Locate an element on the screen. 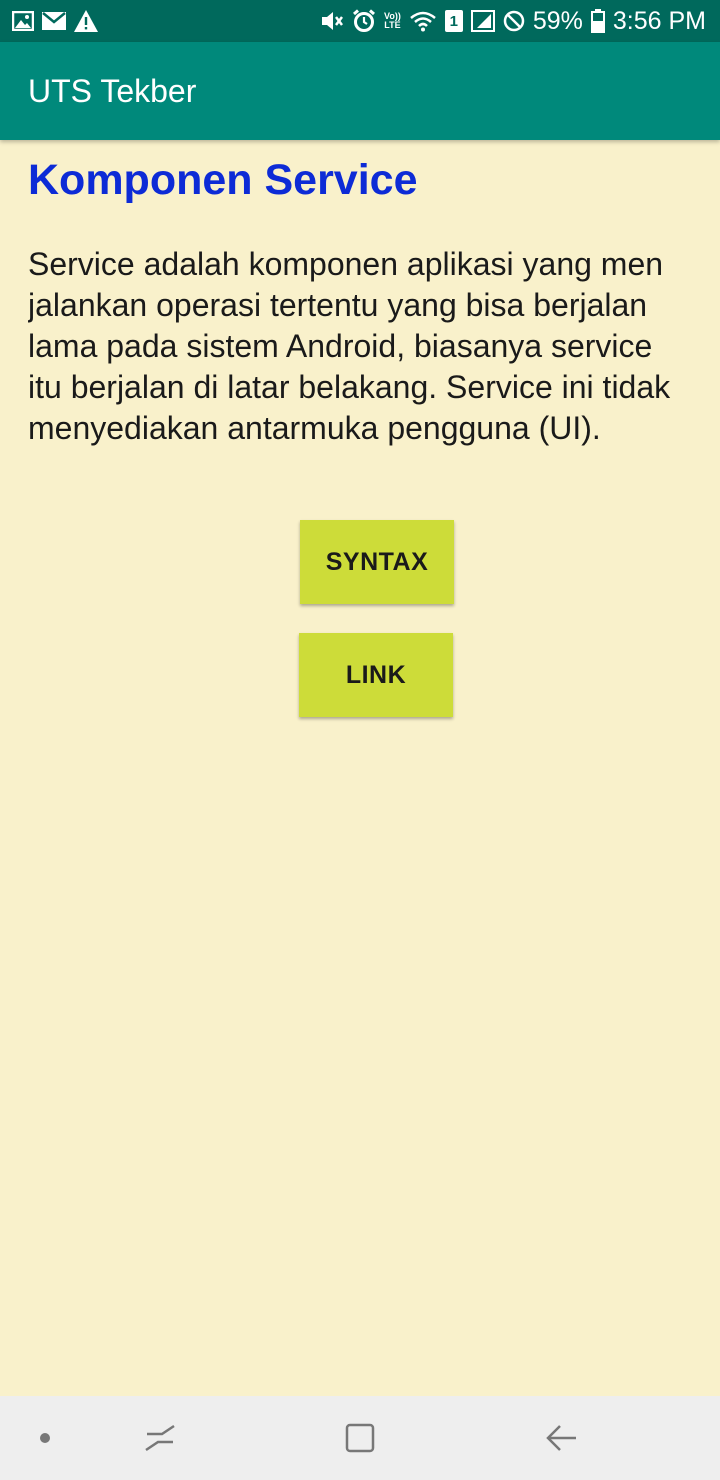 This screenshot has width=720, height=1480. back-icon is located at coordinates (562, 1438).